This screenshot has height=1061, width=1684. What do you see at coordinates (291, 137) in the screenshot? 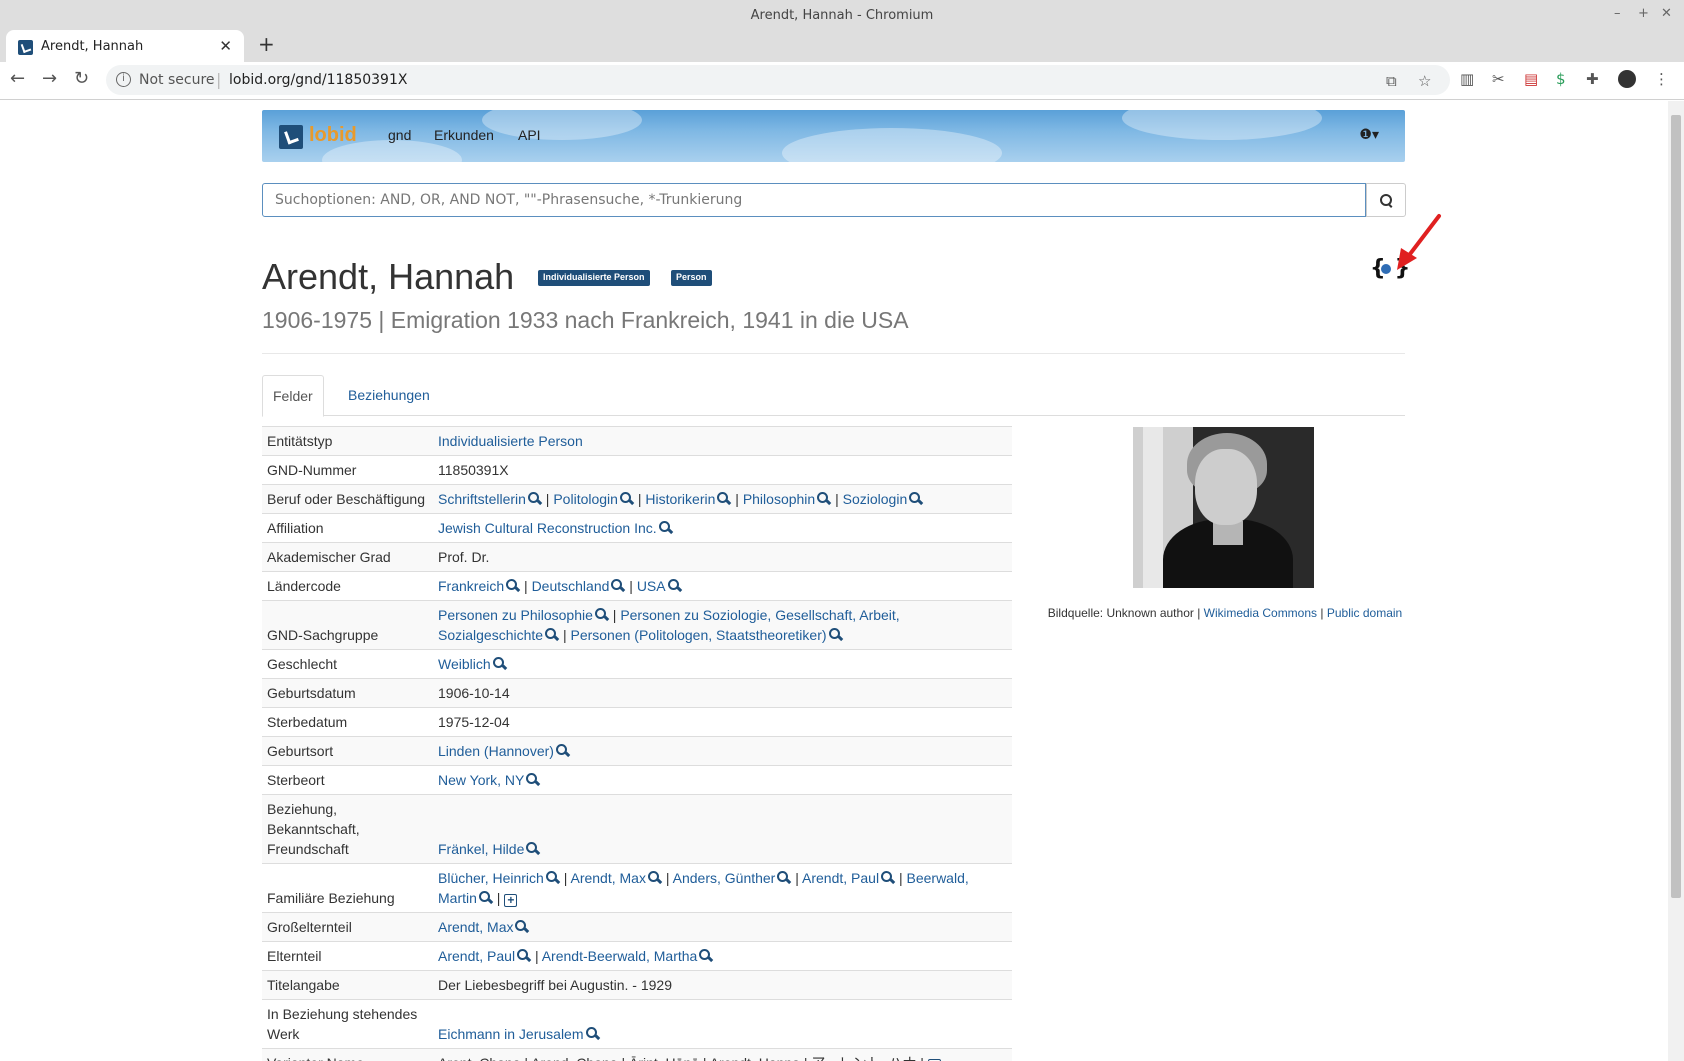
I see `lobid-logo-icon` at bounding box center [291, 137].